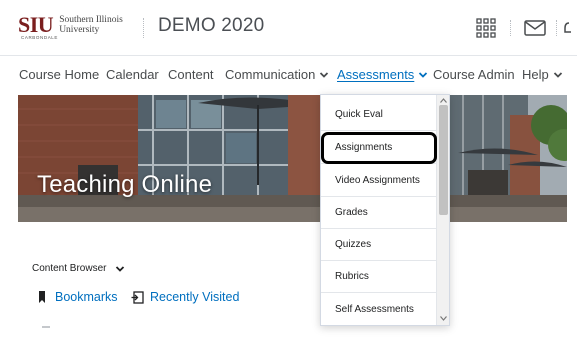 This screenshot has width=577, height=353. Describe the element at coordinates (69, 268) in the screenshot. I see `content-browser-title: Content Browser` at that location.